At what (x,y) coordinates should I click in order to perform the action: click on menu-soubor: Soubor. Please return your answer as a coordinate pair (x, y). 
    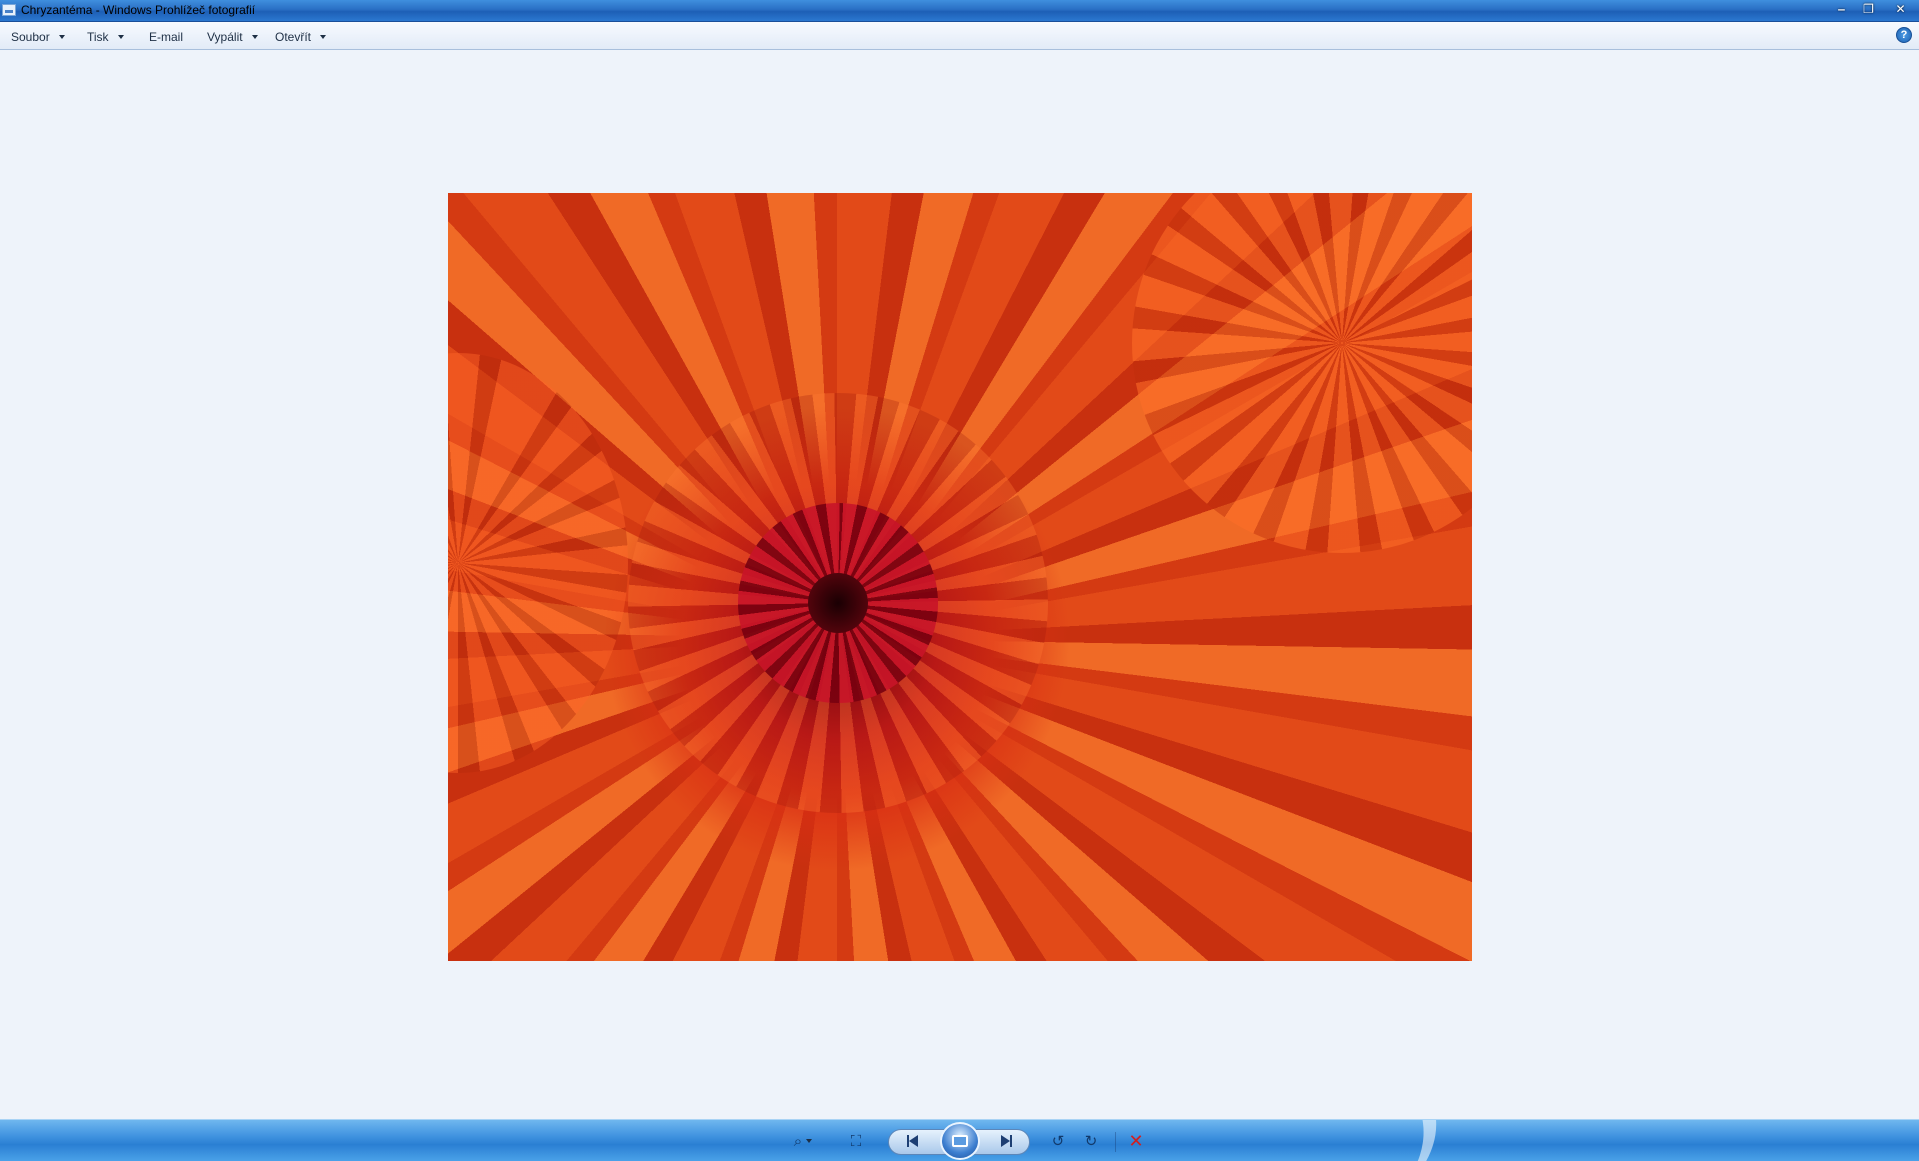
    Looking at the image, I should click on (38, 37).